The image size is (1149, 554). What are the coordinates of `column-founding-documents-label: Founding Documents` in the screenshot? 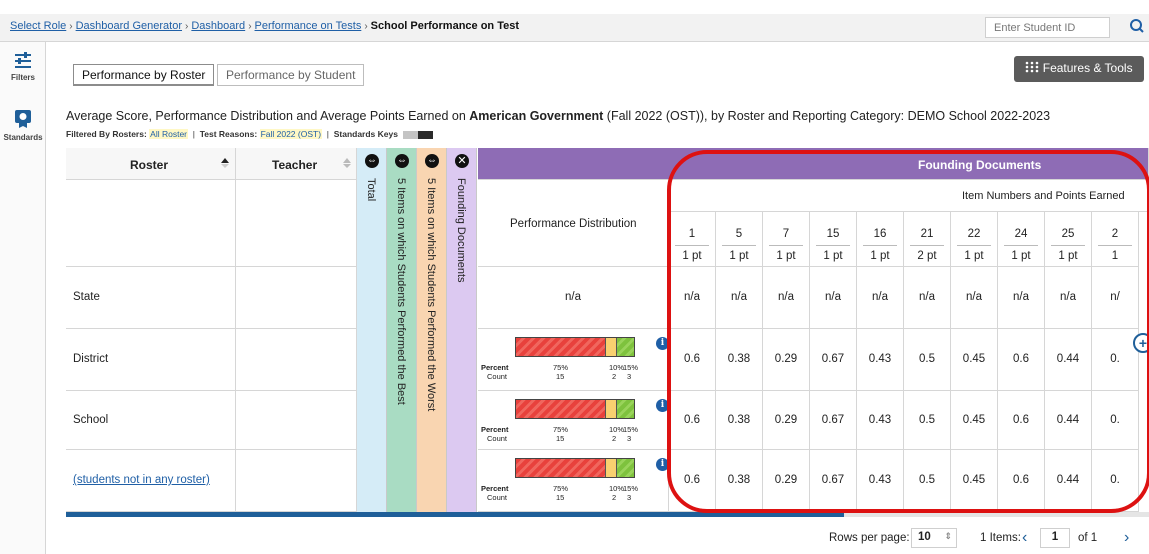 It's located at (461, 230).